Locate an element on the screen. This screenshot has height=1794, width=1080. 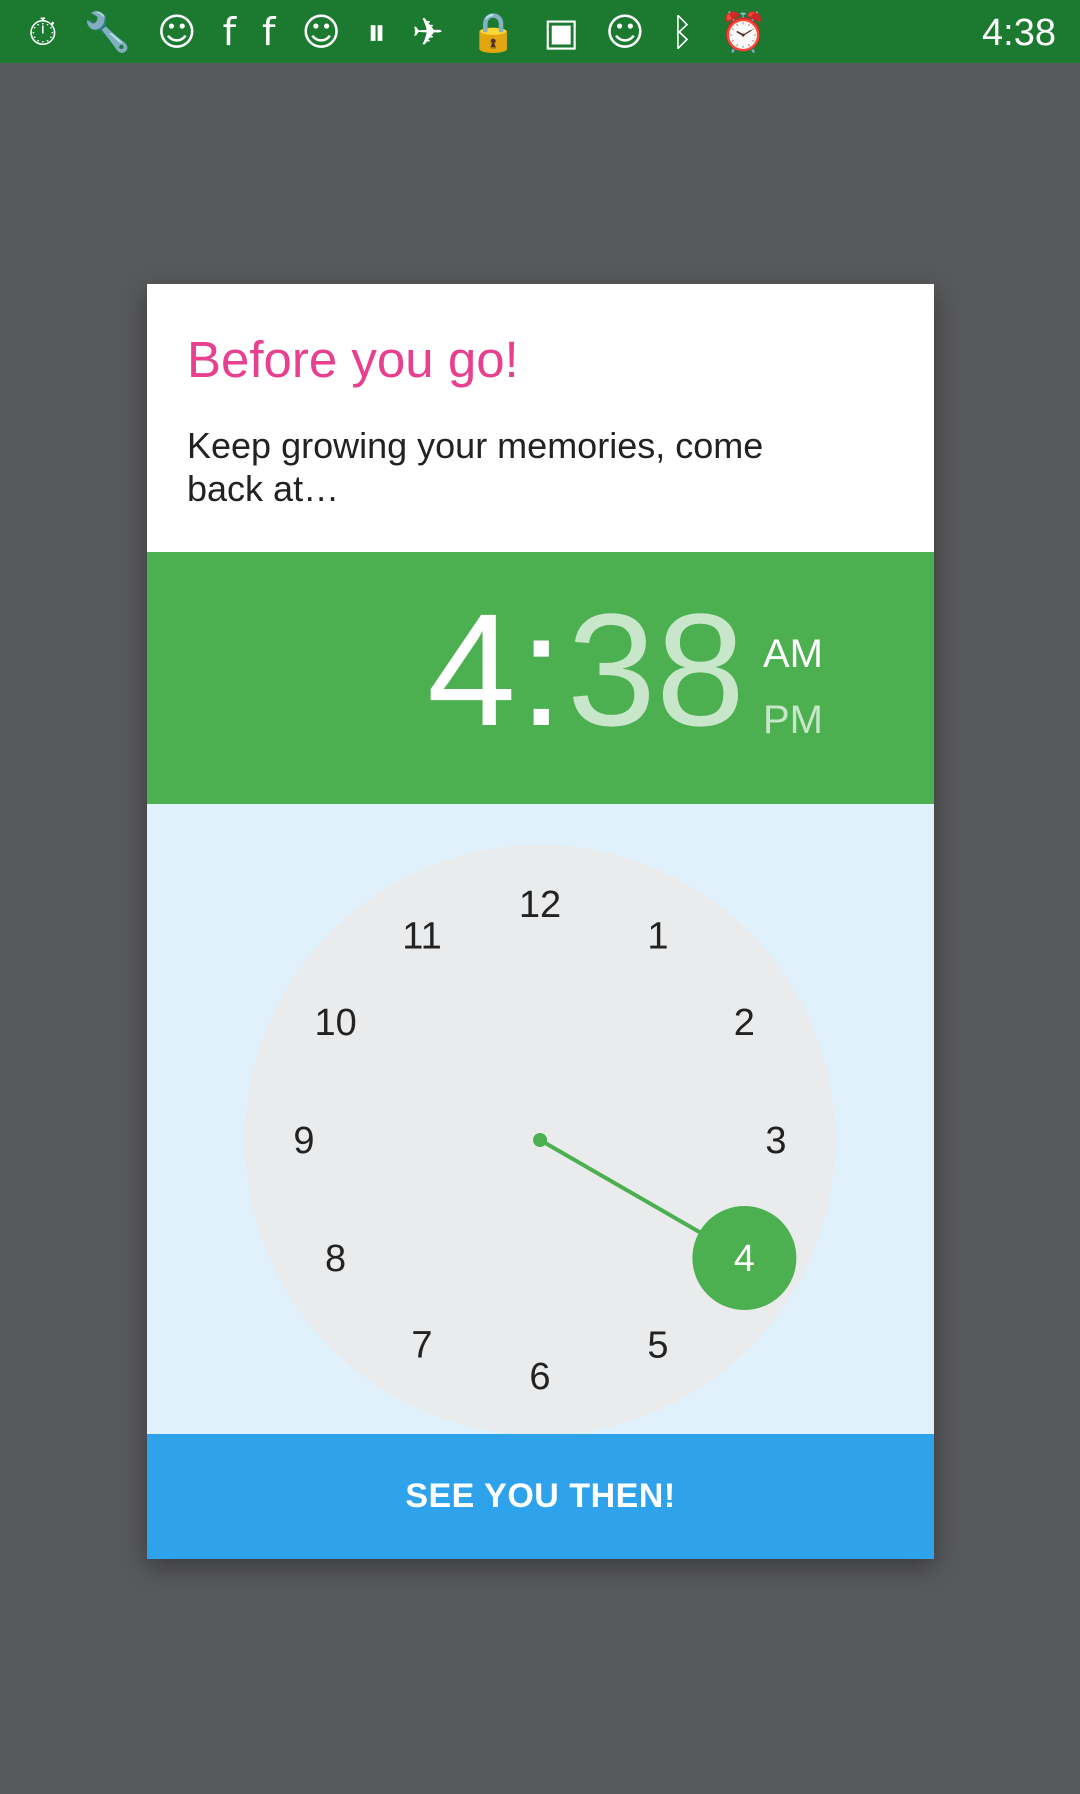
clock-number-2: 2 is located at coordinates (744, 1023).